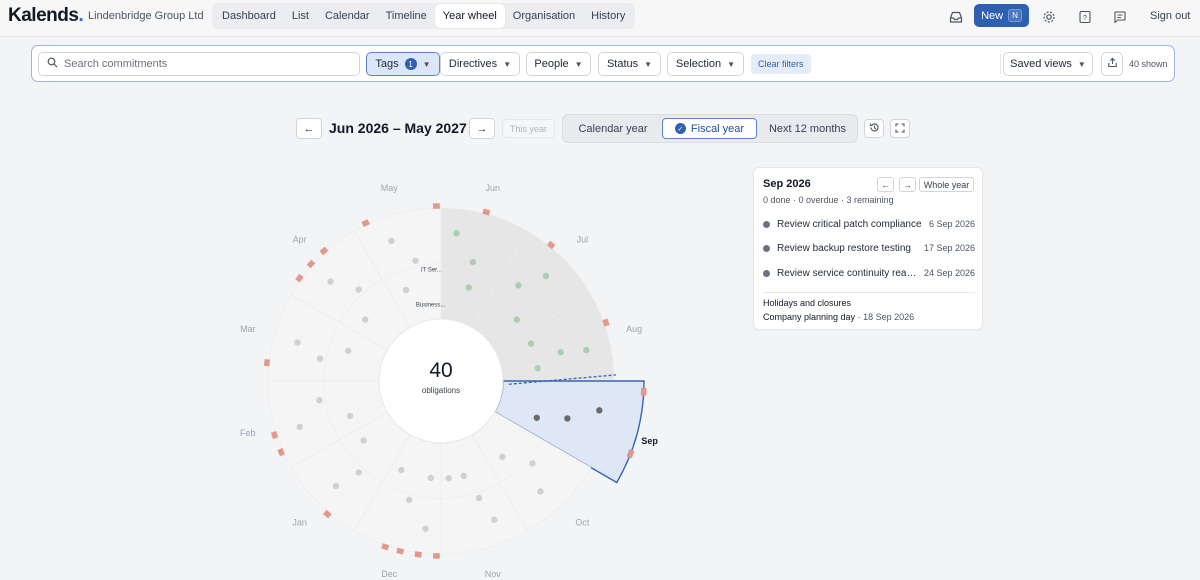 Image resolution: width=1200 pixels, height=580 pixels. What do you see at coordinates (248, 329) in the screenshot?
I see `month-label-mar: Mar` at bounding box center [248, 329].